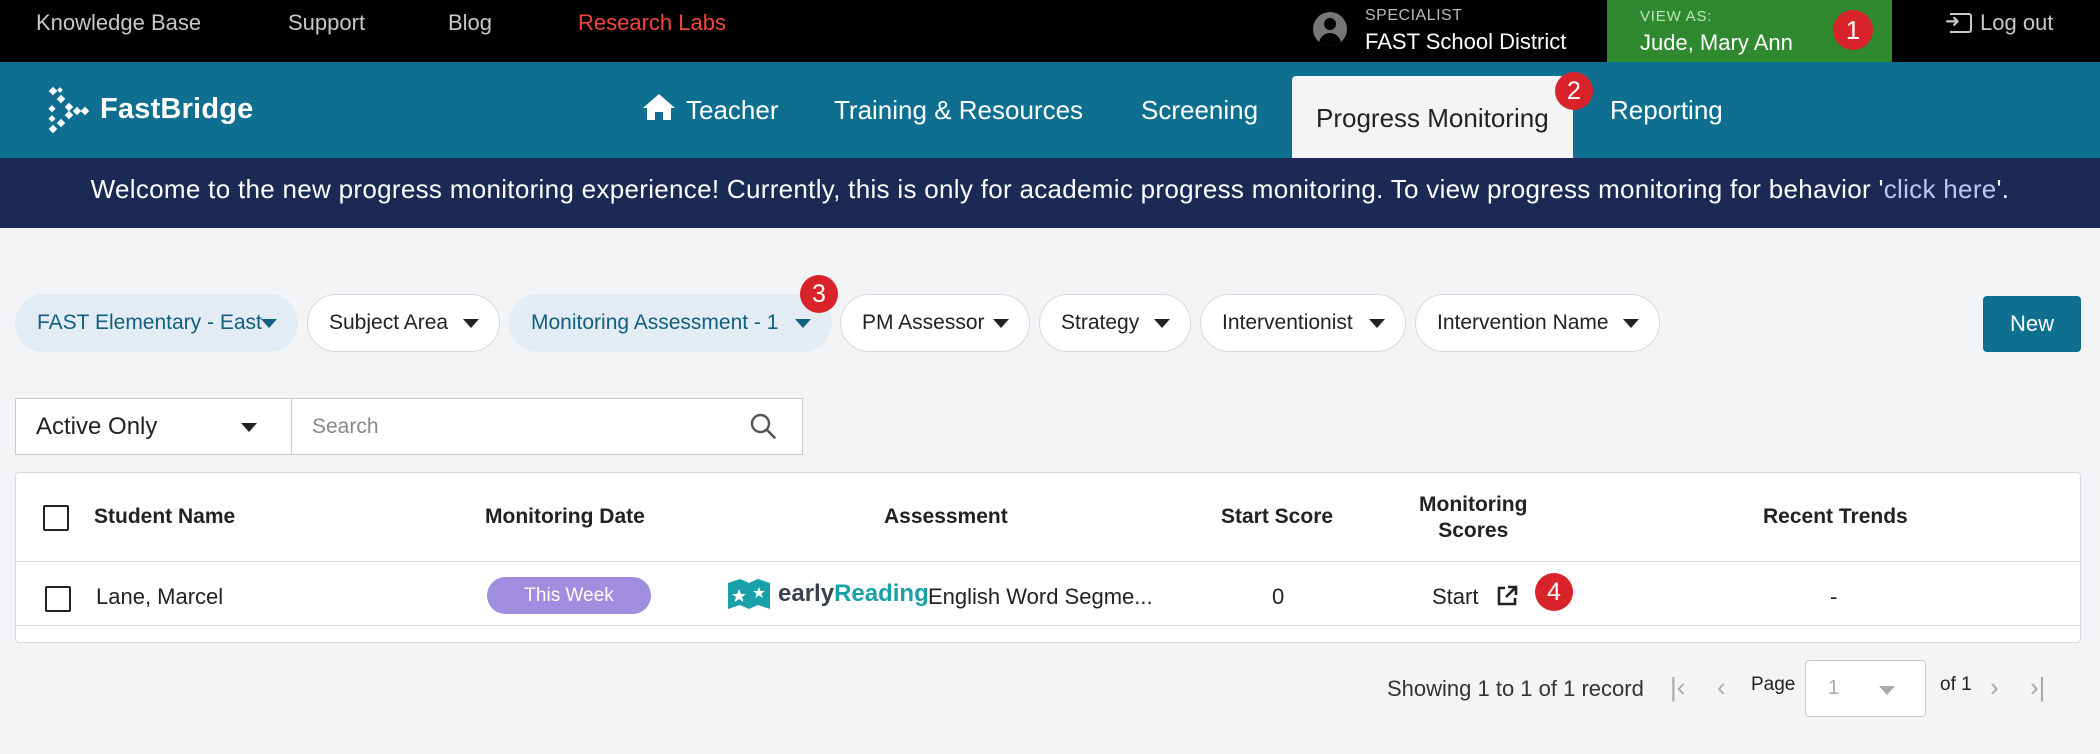  Describe the element at coordinates (1940, 189) in the screenshot. I see `behavior-click-here-link: click here` at that location.